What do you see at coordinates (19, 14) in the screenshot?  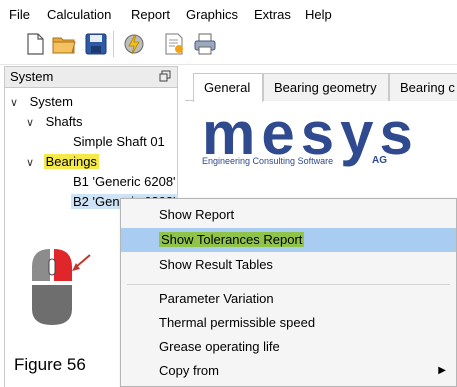 I see `menu-file: File` at bounding box center [19, 14].